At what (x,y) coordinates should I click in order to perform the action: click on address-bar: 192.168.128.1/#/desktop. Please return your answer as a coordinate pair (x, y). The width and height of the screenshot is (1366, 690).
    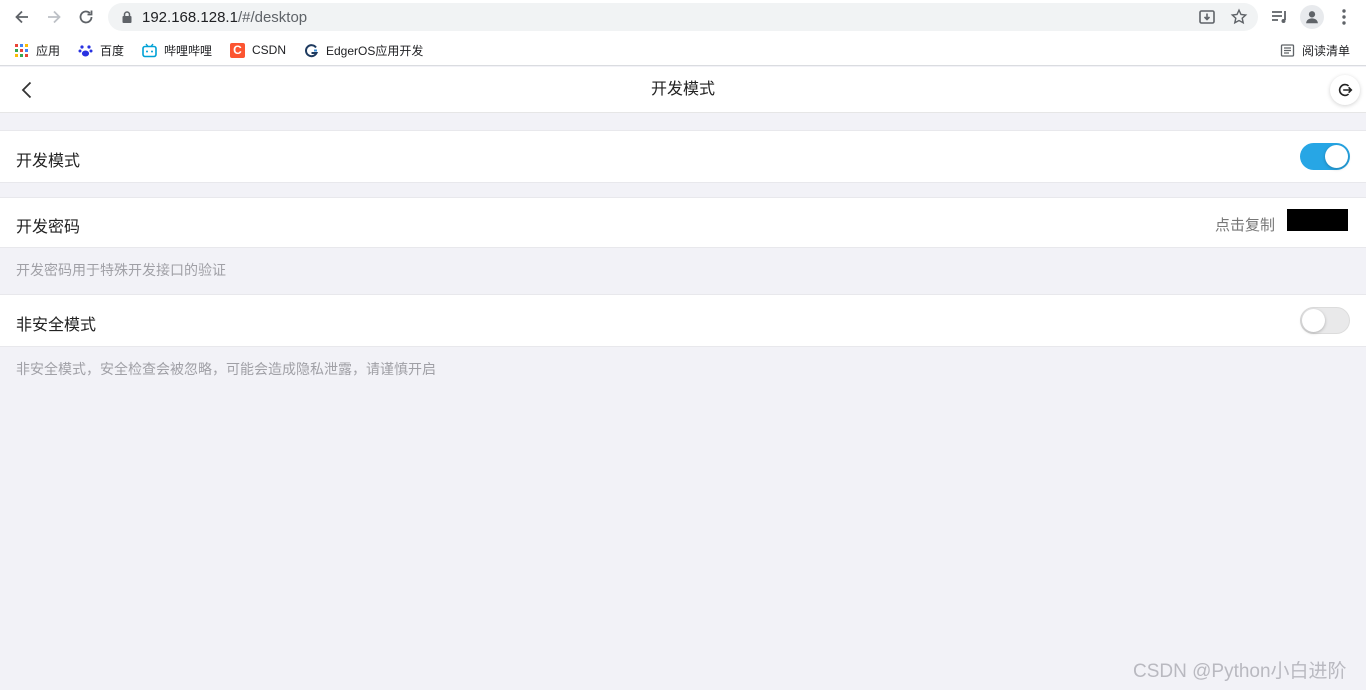
    Looking at the image, I should click on (683, 17).